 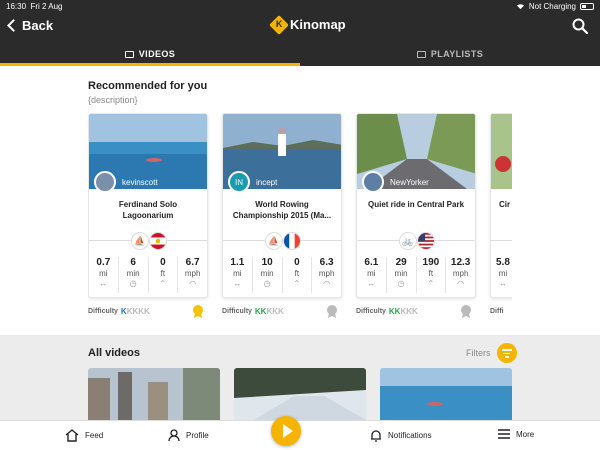 I want to click on card-user: kevinscott, so click(x=126, y=182).